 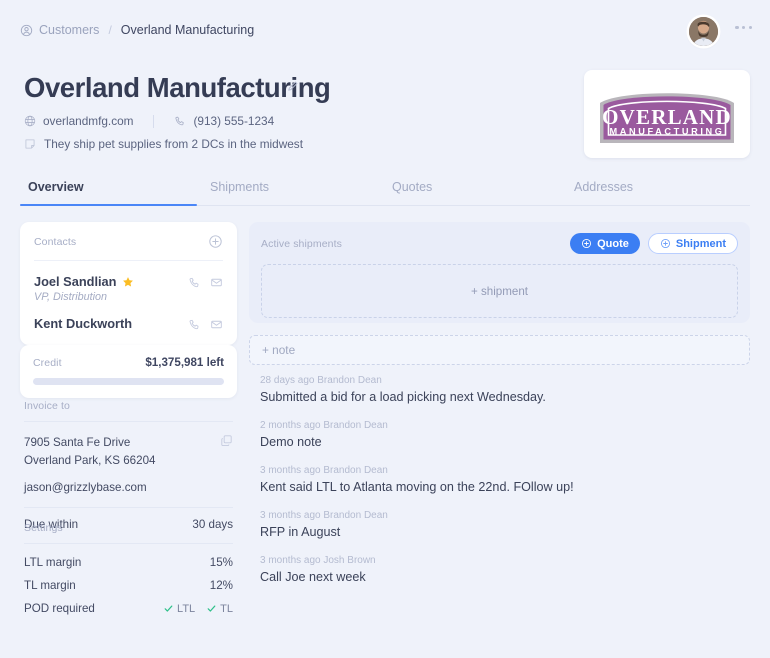 I want to click on breadcrumb-customers-link: Customers, so click(x=59, y=30).